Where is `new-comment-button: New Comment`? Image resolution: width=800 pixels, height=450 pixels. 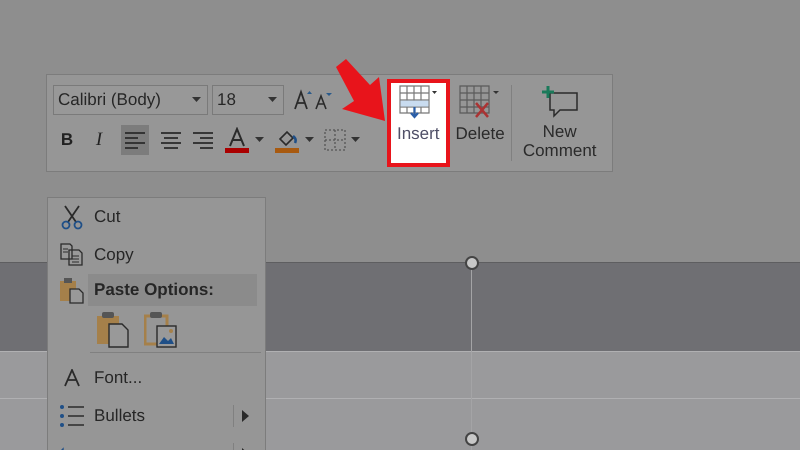 new-comment-button: New Comment is located at coordinates (560, 123).